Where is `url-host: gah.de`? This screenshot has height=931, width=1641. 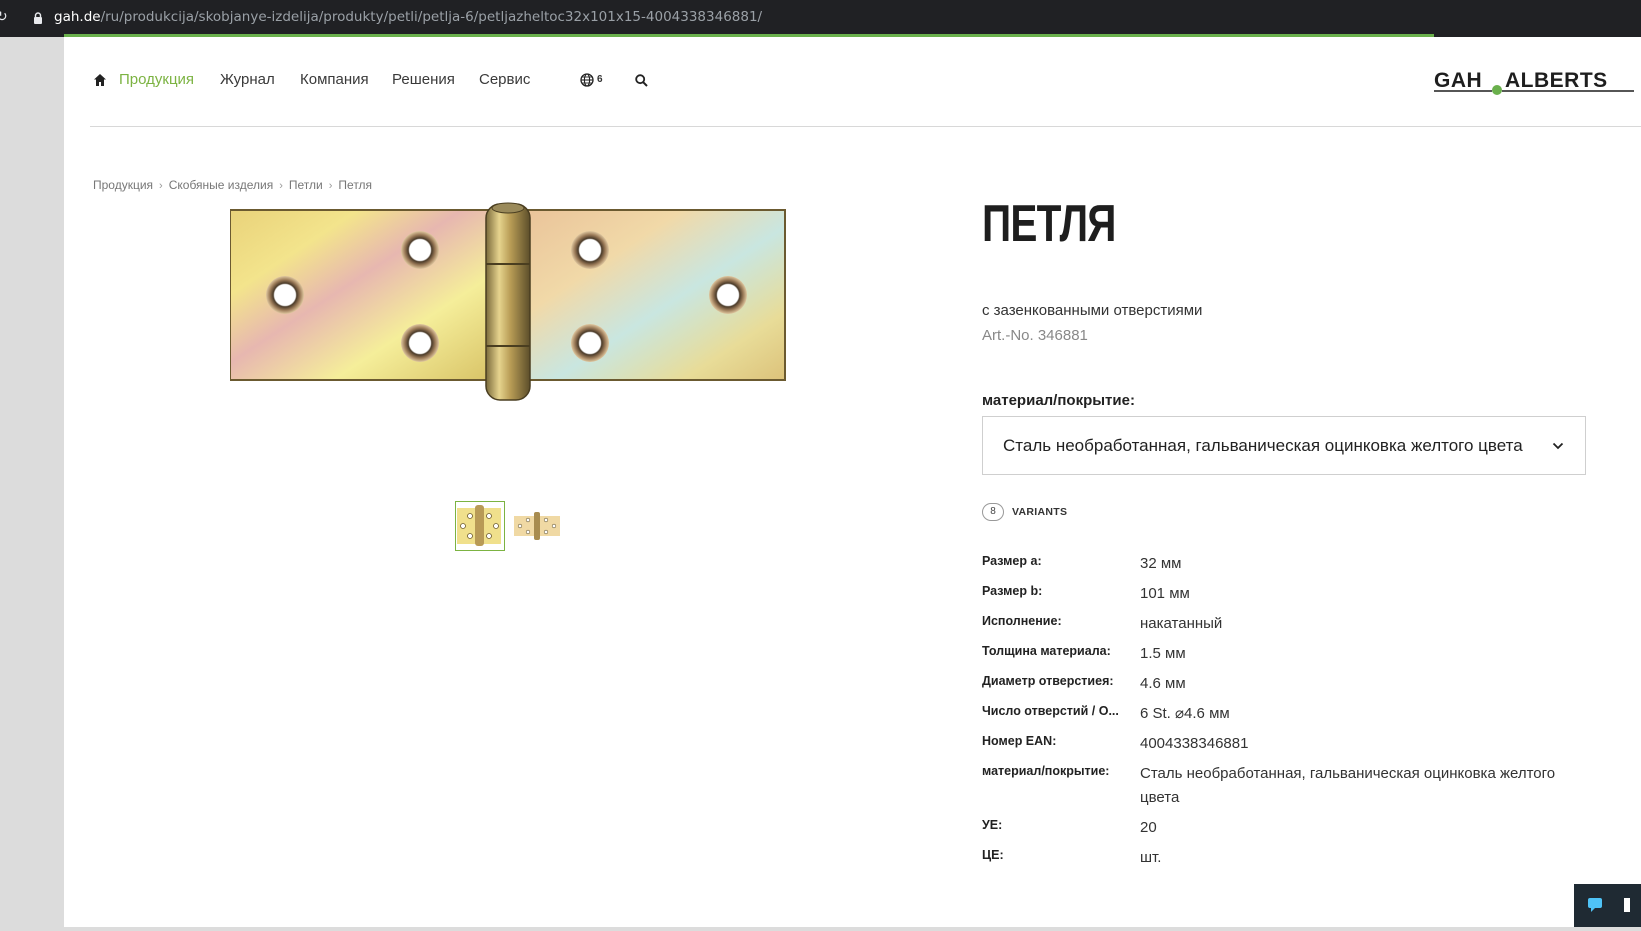
url-host: gah.de is located at coordinates (77, 17).